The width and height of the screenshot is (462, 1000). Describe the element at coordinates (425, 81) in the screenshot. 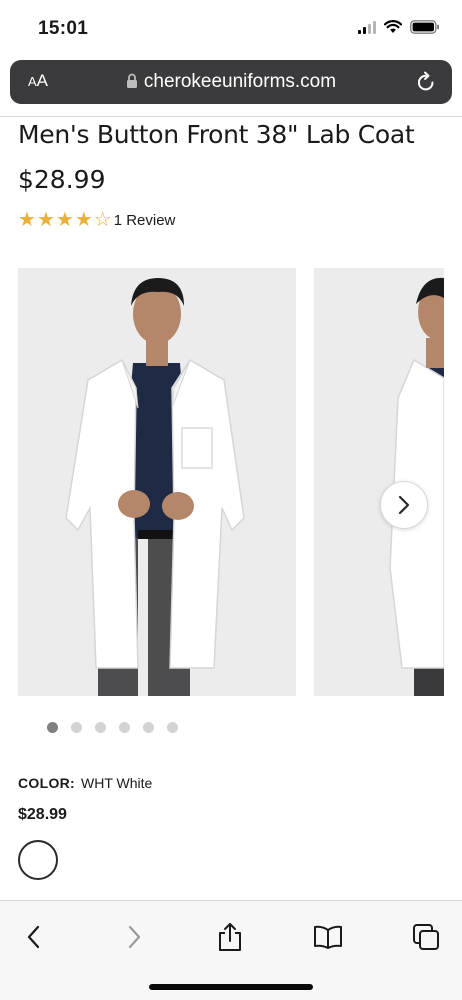

I see `reload-icon` at that location.